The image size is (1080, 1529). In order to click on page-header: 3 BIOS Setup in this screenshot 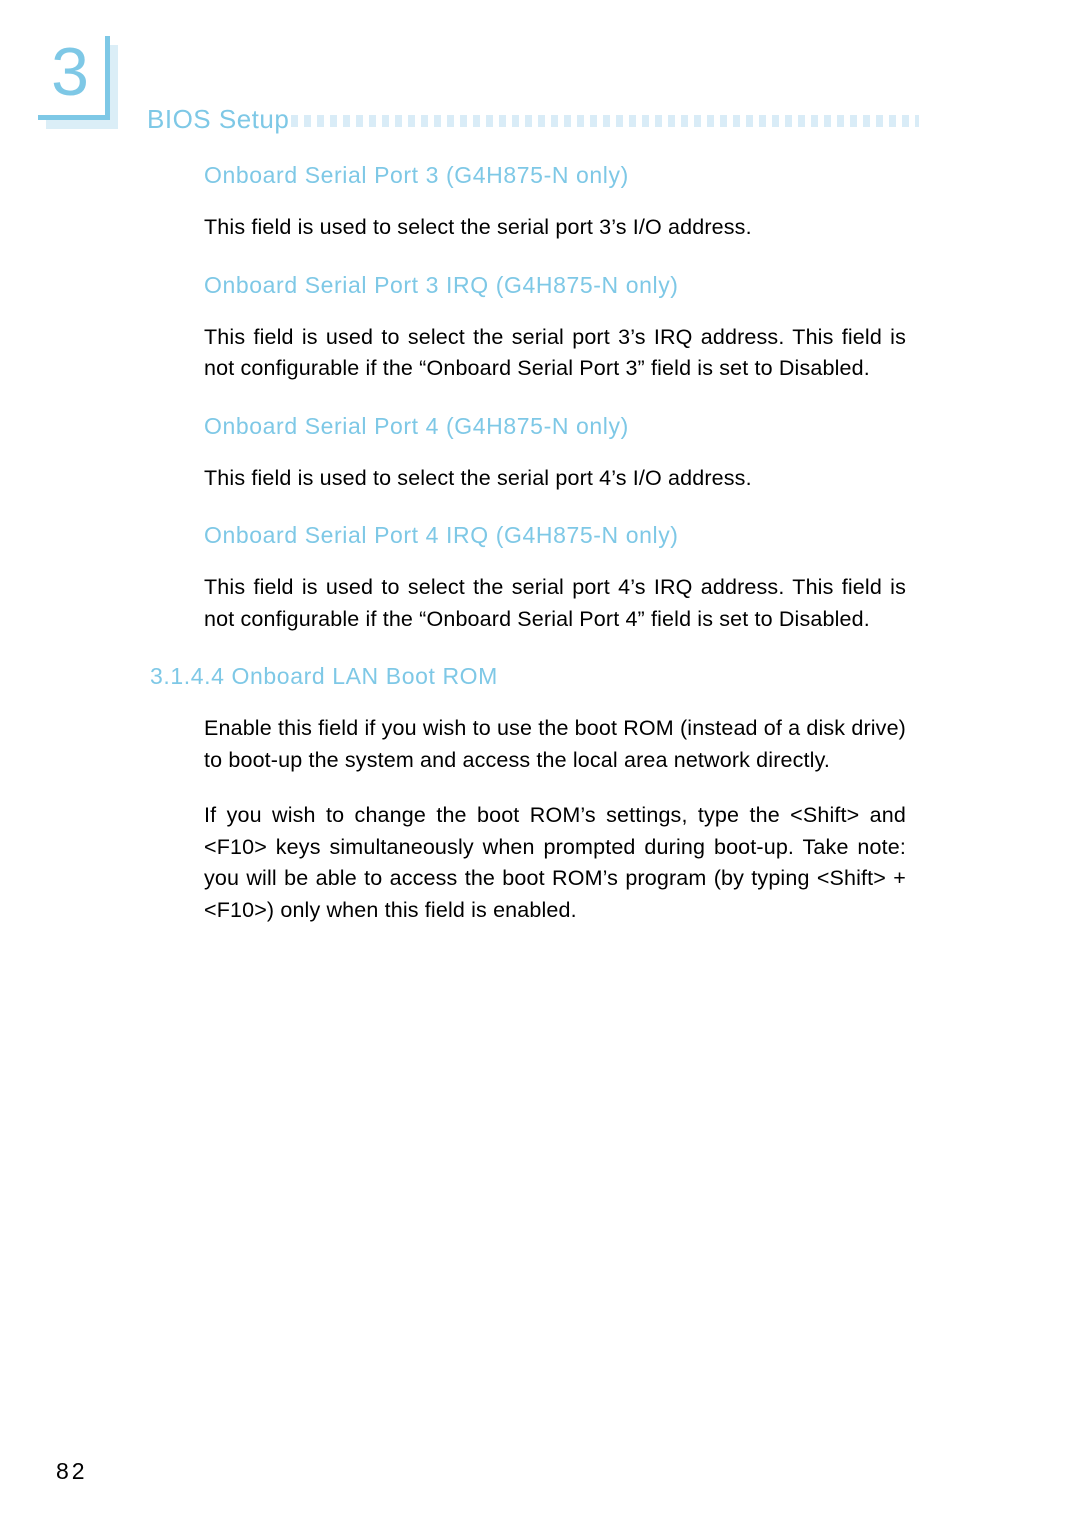, I will do `click(540, 80)`.